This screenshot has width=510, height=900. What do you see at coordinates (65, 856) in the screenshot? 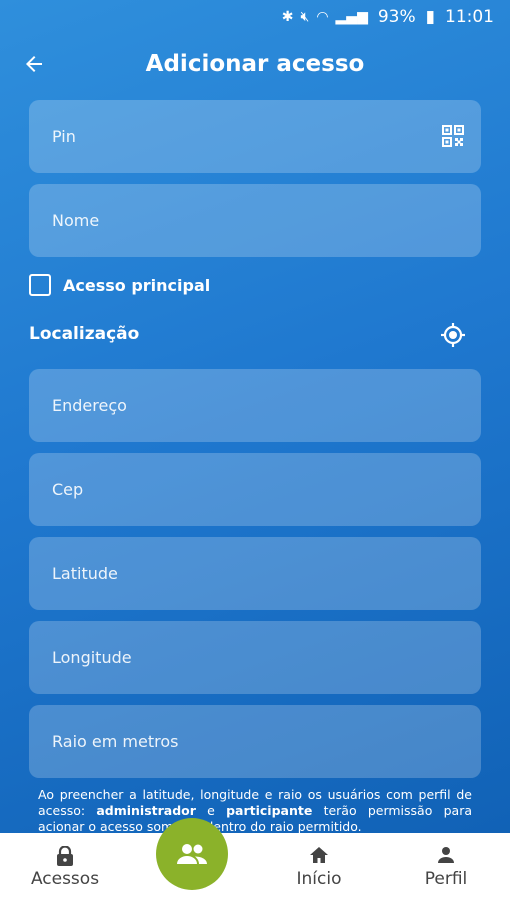
I see `lock-icon` at bounding box center [65, 856].